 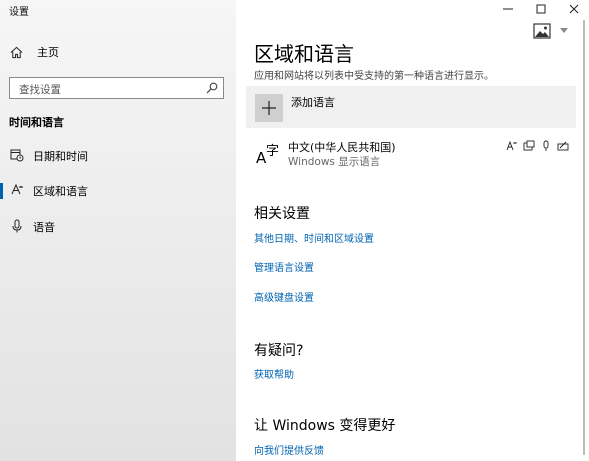 I want to click on app-title: 设置, so click(x=19, y=12).